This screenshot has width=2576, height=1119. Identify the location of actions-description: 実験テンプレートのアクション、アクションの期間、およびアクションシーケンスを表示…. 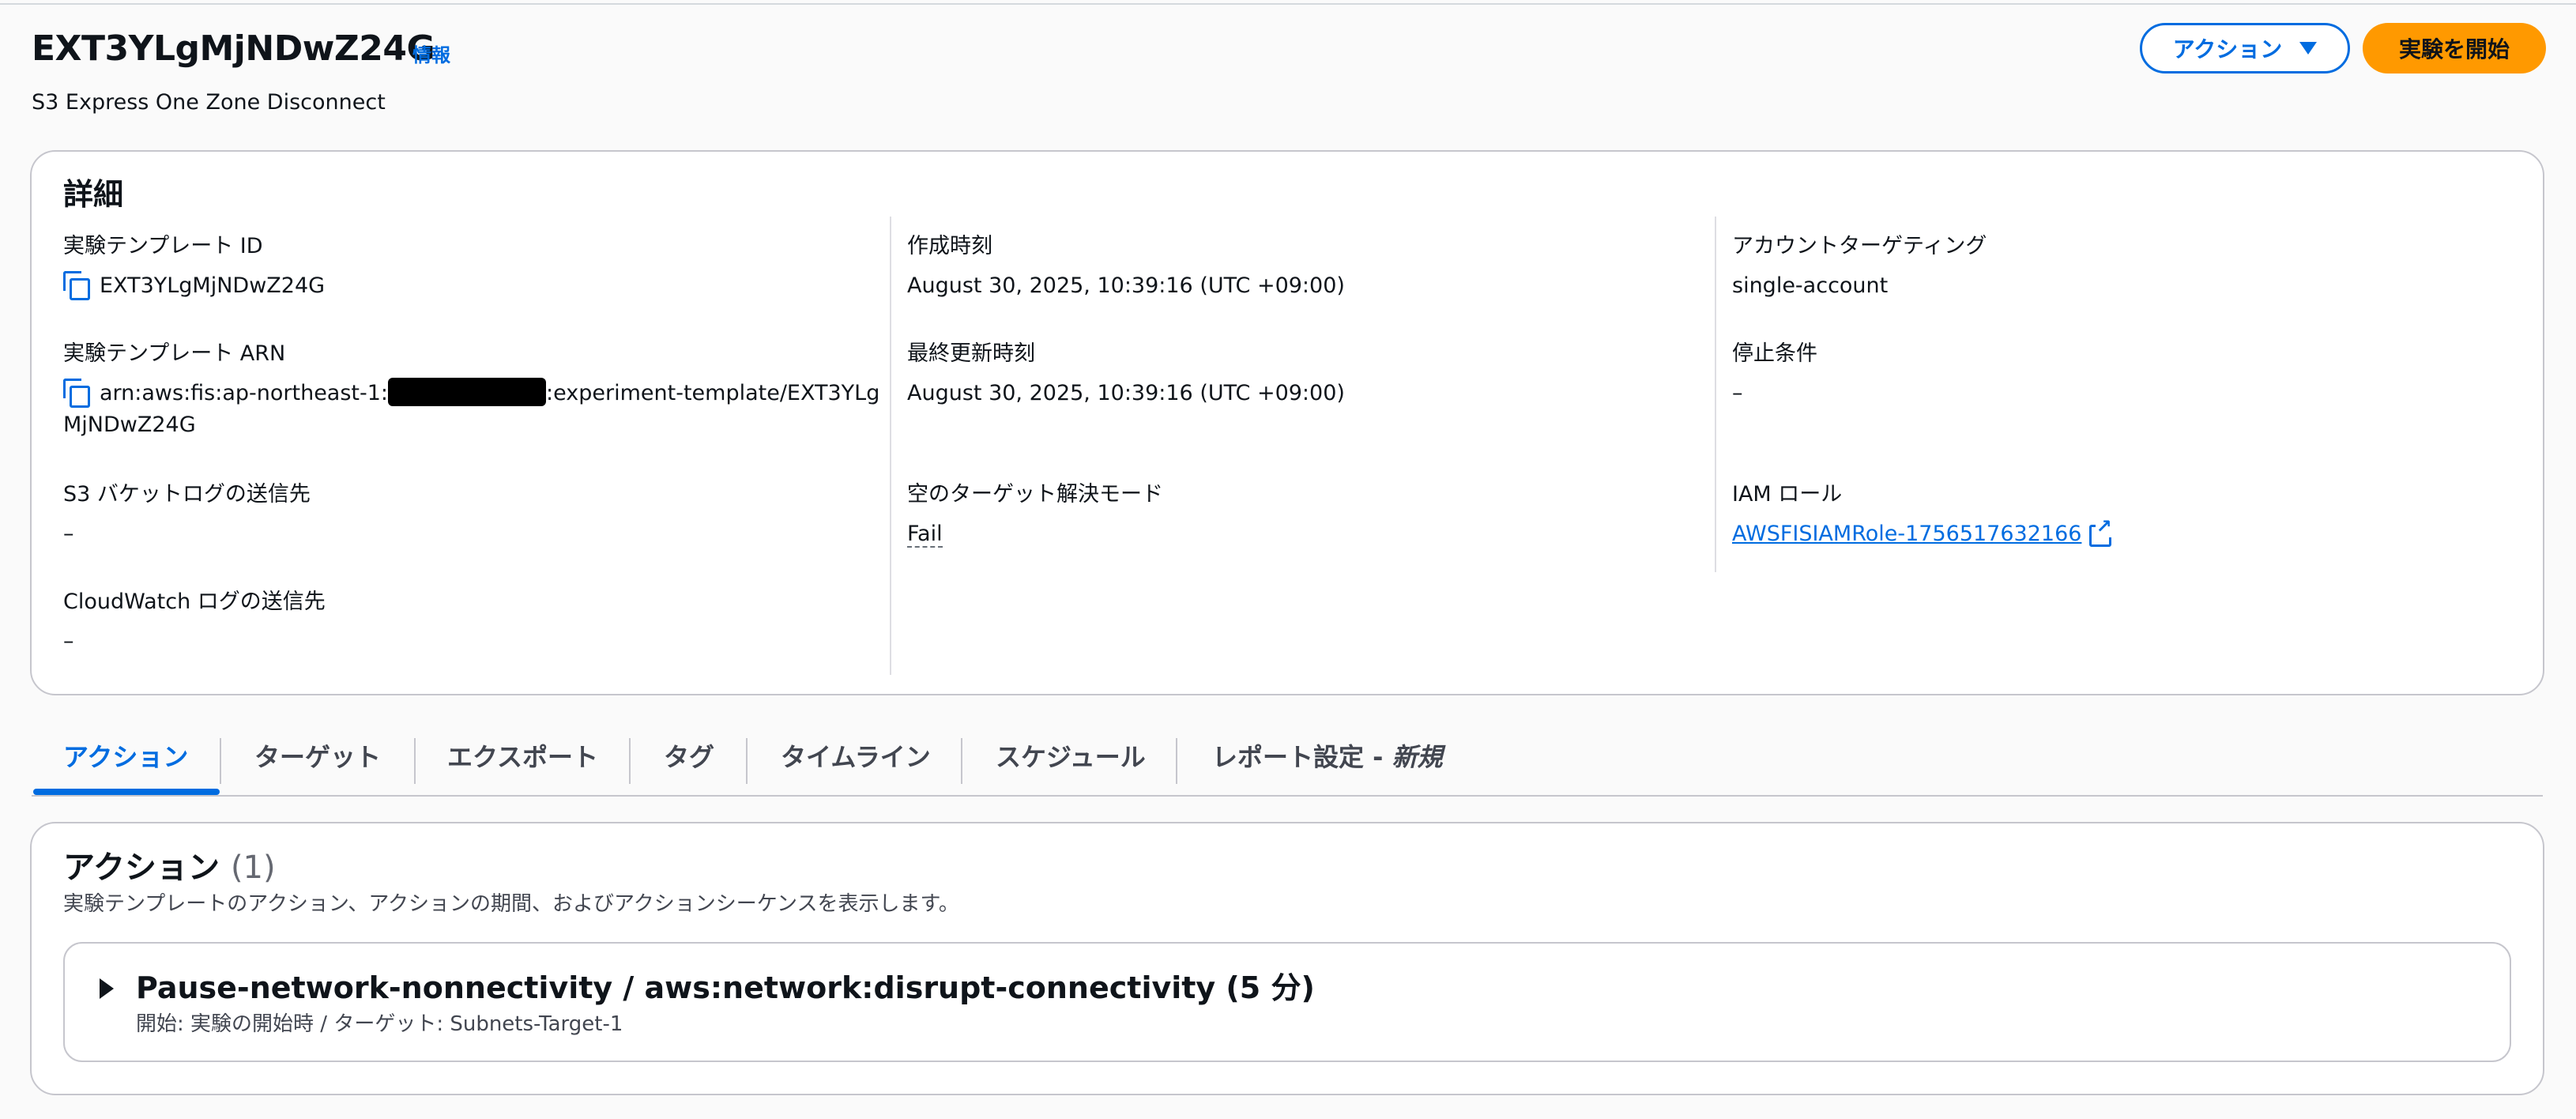
(511, 904).